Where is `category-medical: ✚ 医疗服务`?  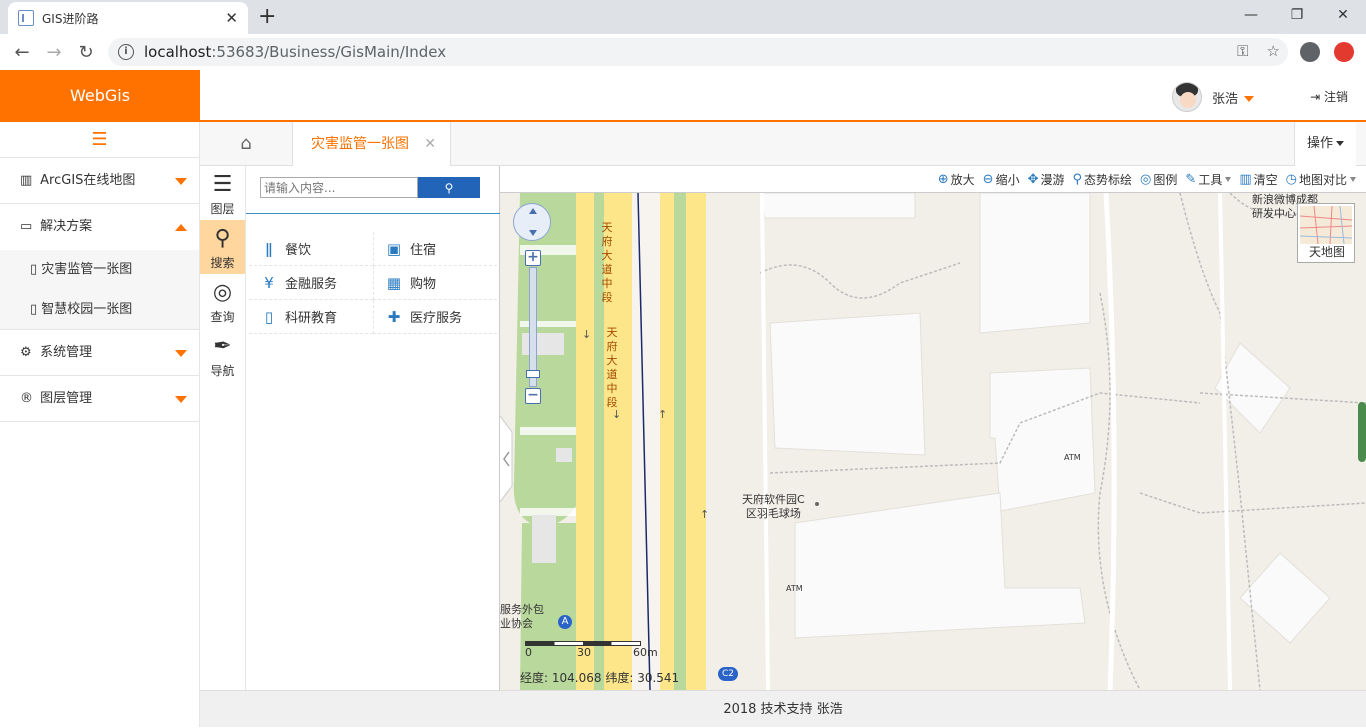
category-medical: ✚ 医疗服务 is located at coordinates (435, 317).